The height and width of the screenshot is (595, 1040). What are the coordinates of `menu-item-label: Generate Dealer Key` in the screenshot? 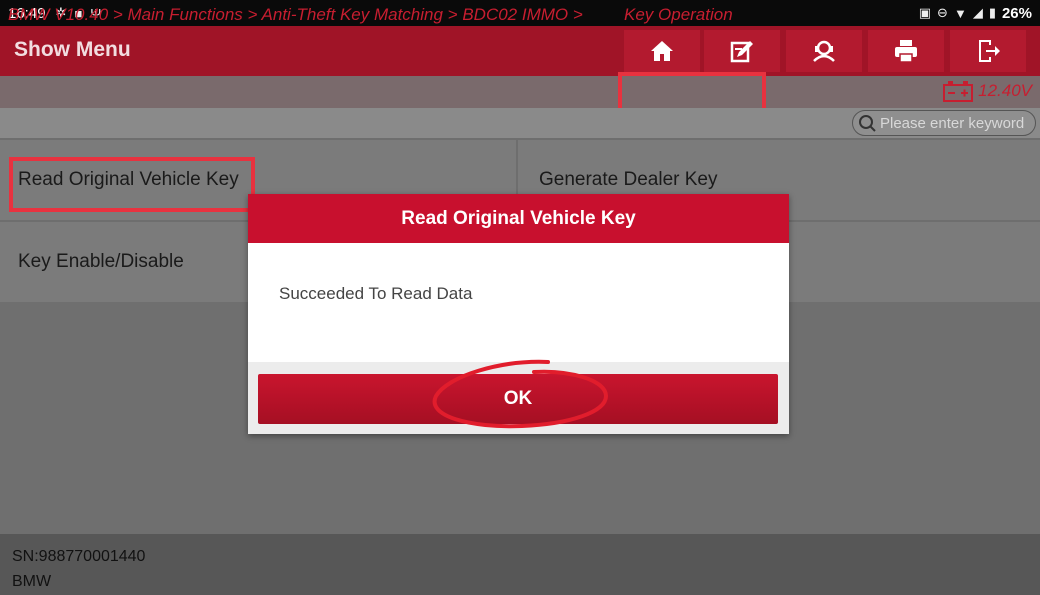 It's located at (628, 179).